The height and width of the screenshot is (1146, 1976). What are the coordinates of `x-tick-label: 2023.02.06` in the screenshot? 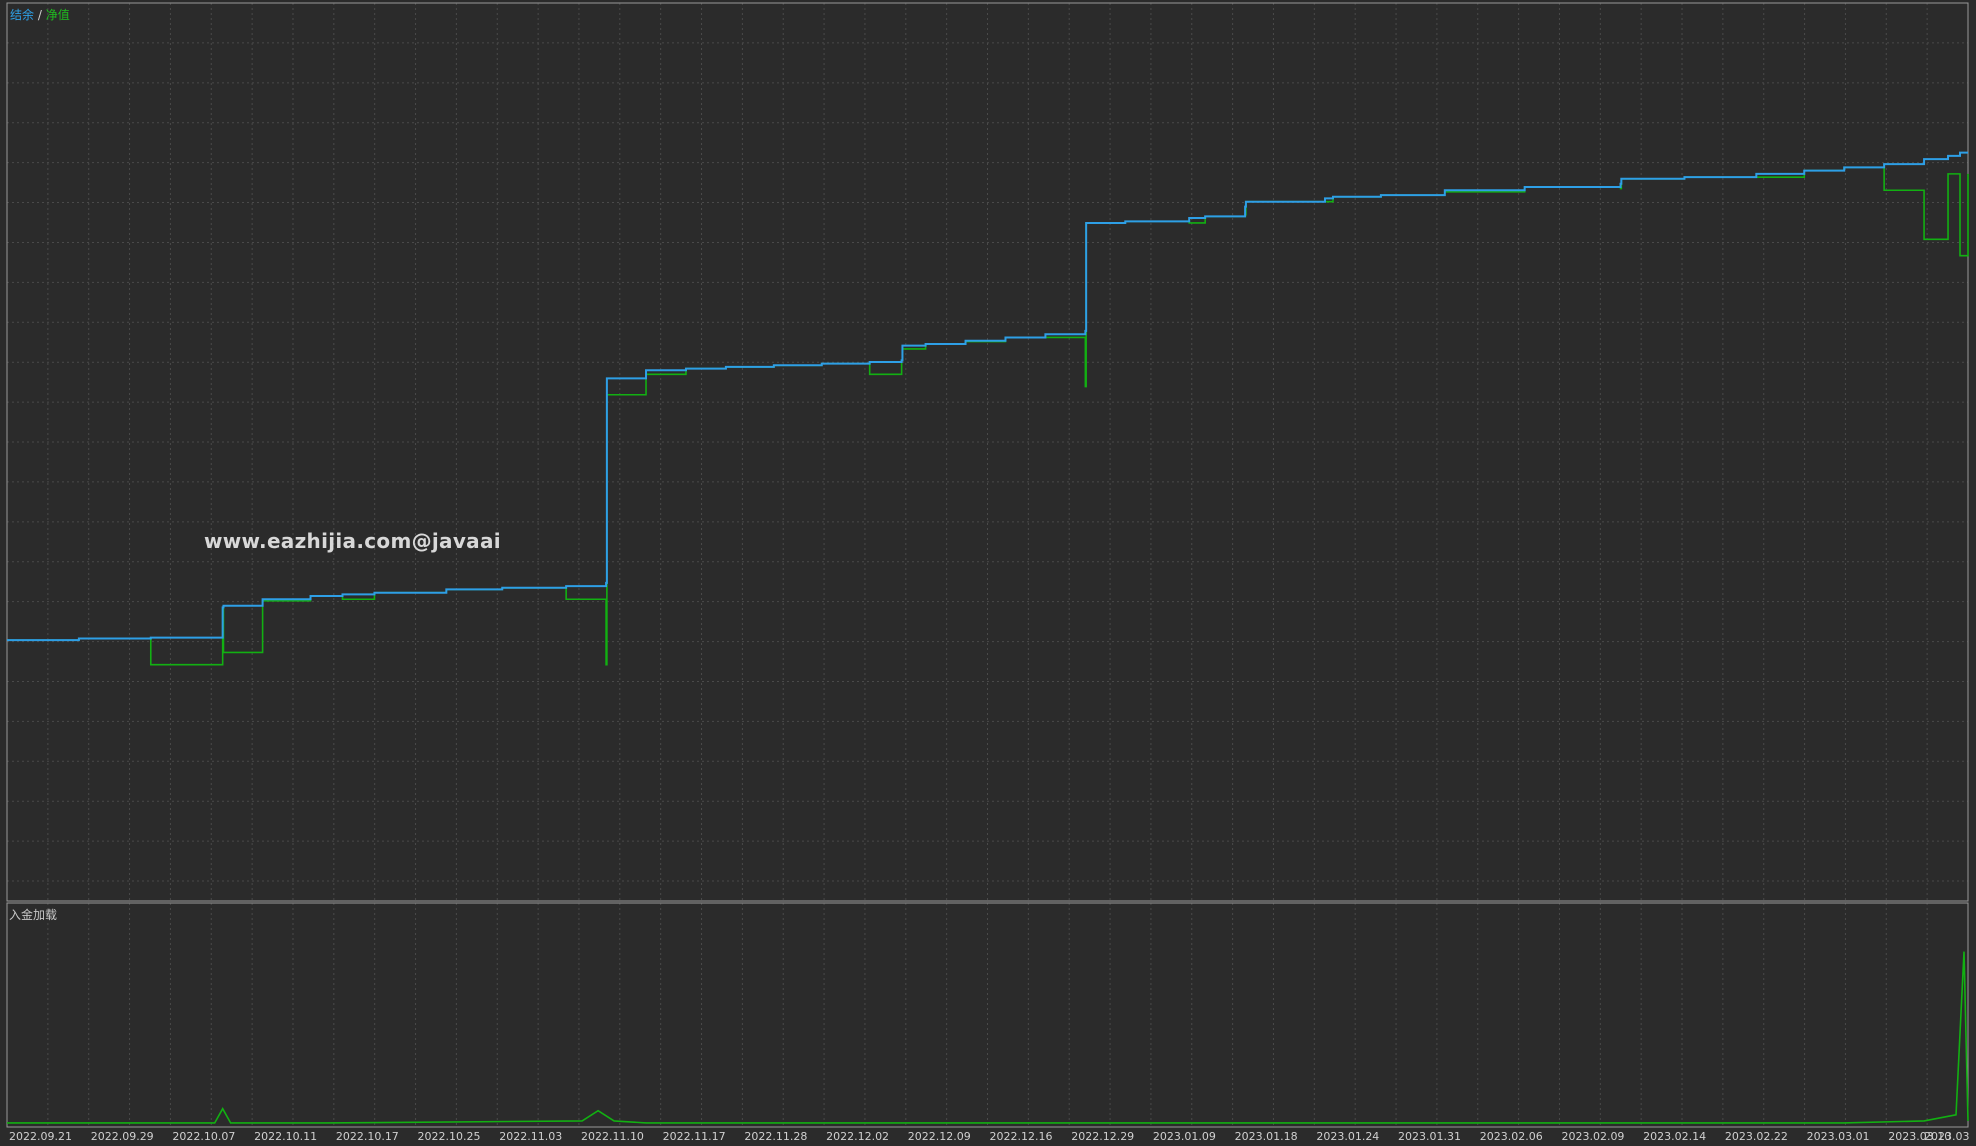 It's located at (1511, 1136).